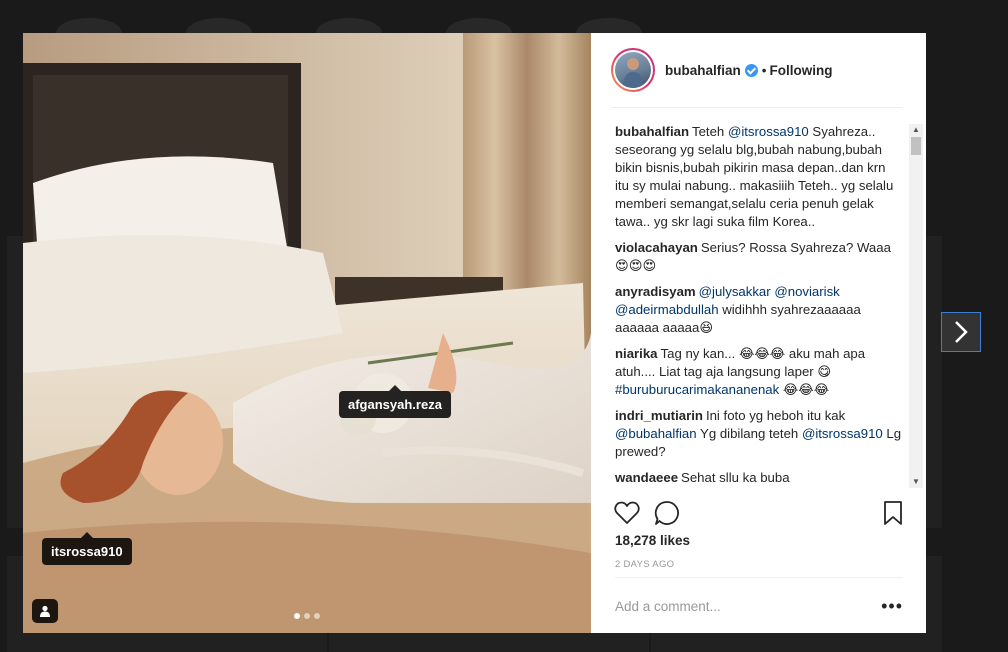 The height and width of the screenshot is (652, 1008). I want to click on following-label: Following, so click(801, 70).